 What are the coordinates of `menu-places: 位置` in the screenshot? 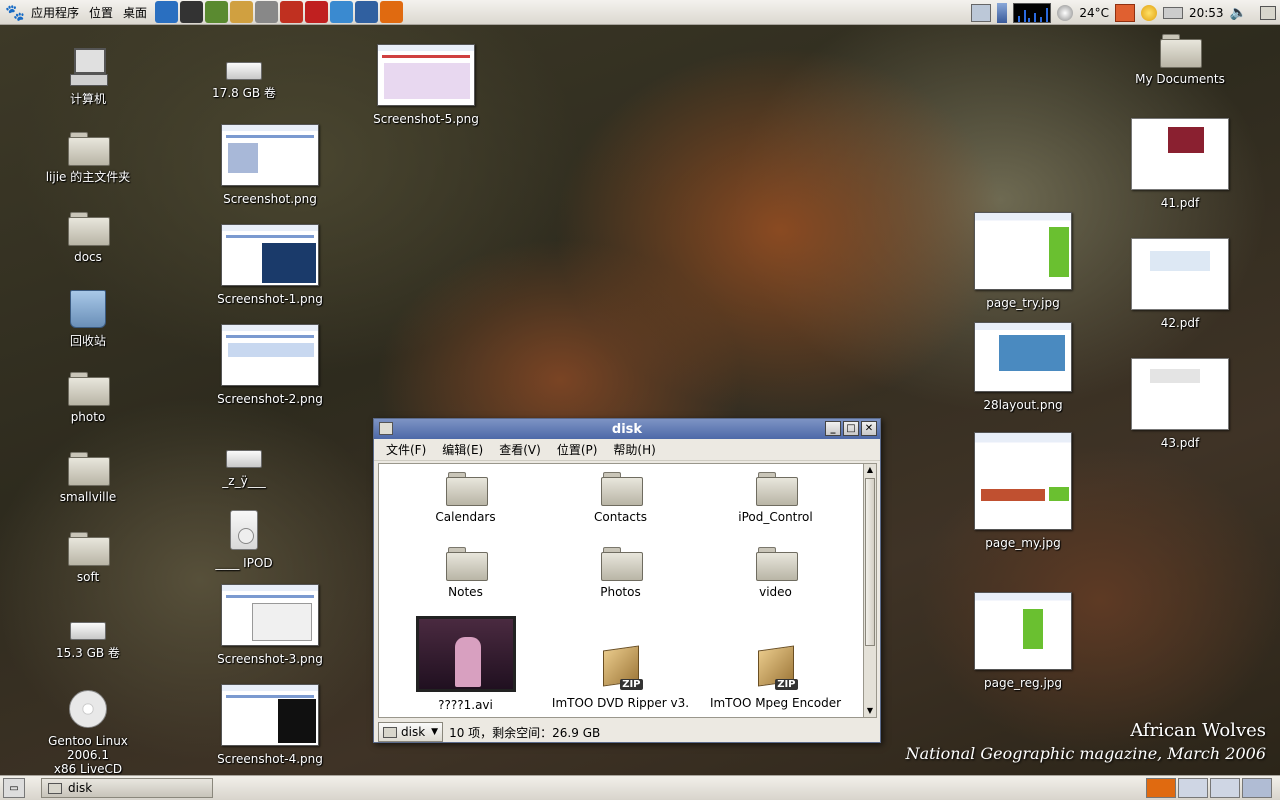 It's located at (101, 12).